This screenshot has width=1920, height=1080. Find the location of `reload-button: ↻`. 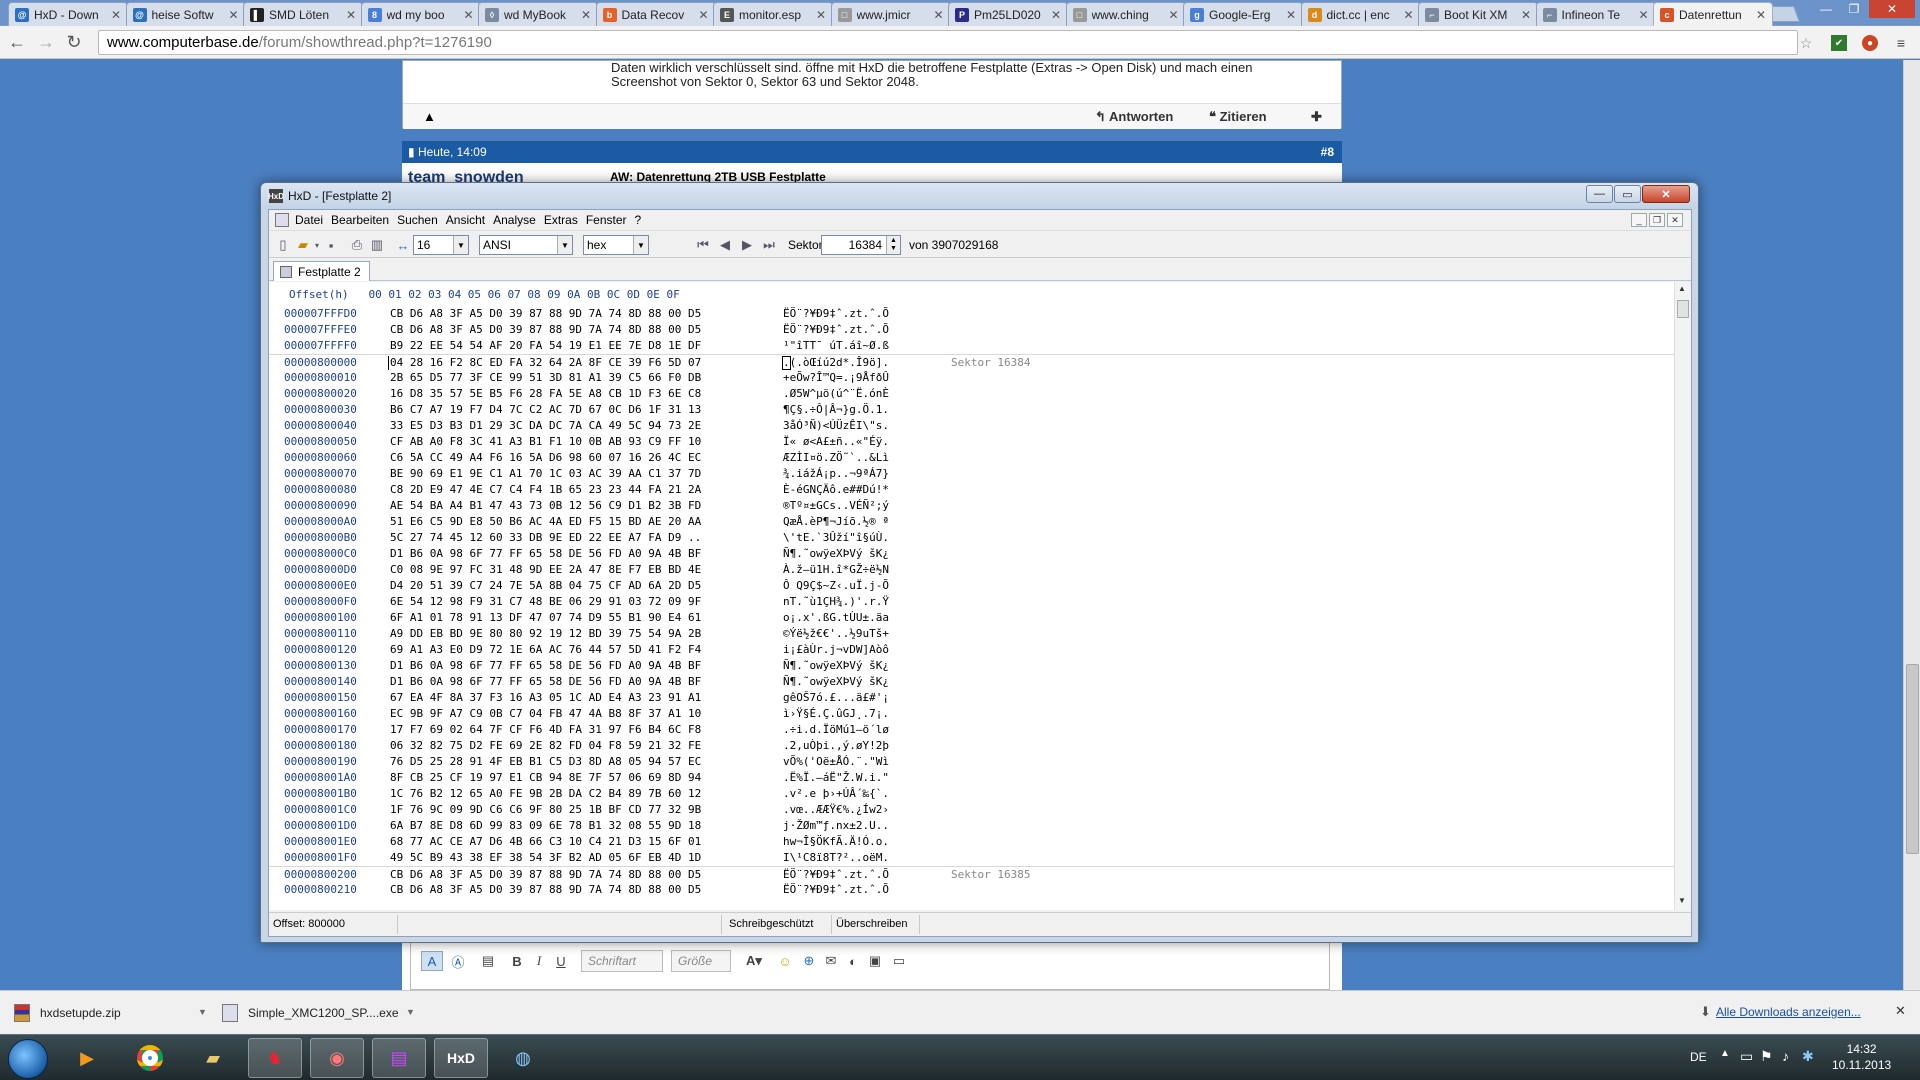

reload-button: ↻ is located at coordinates (74, 42).